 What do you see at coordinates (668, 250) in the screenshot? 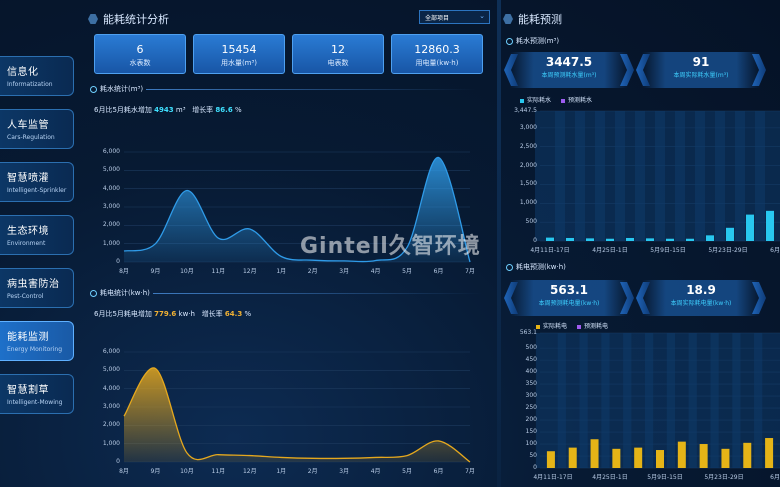
I see `water-forecast-xtick: 5月9日-15日` at bounding box center [668, 250].